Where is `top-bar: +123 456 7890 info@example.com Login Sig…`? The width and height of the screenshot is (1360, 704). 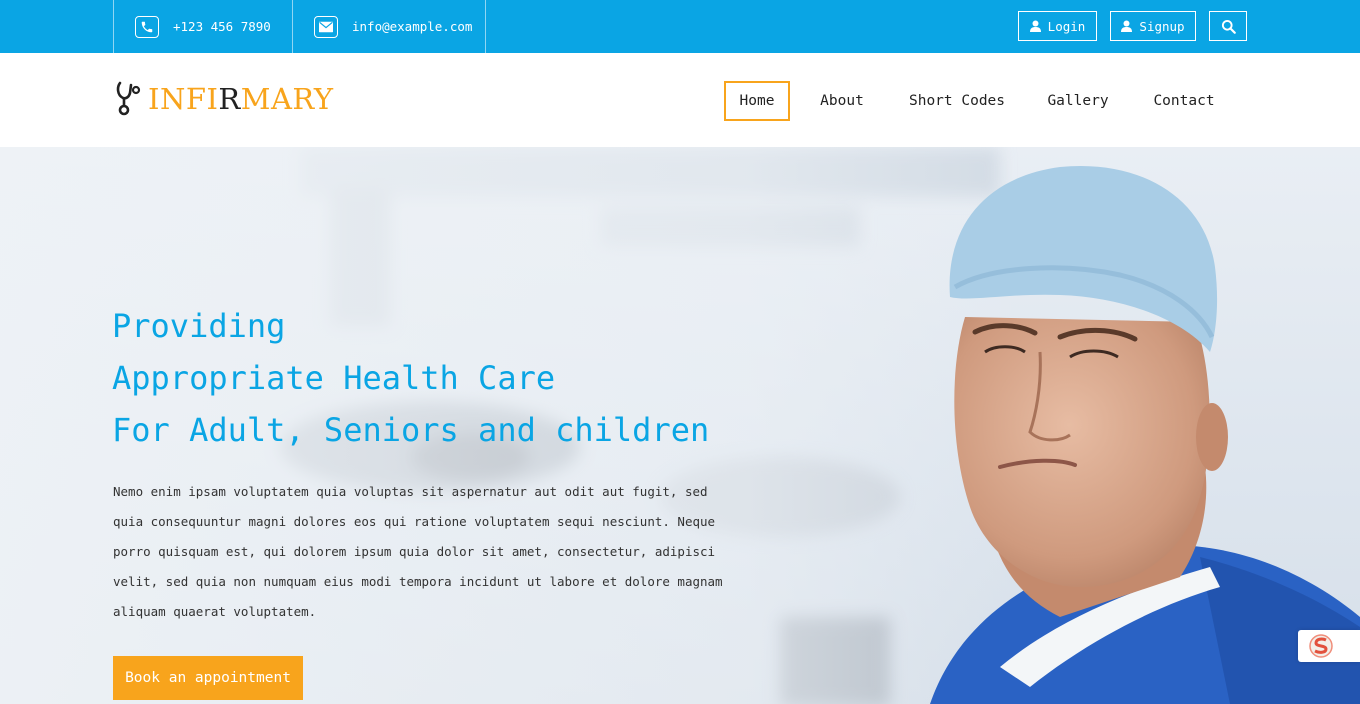
top-bar: +123 456 7890 info@example.com Login Sig… is located at coordinates (680, 26).